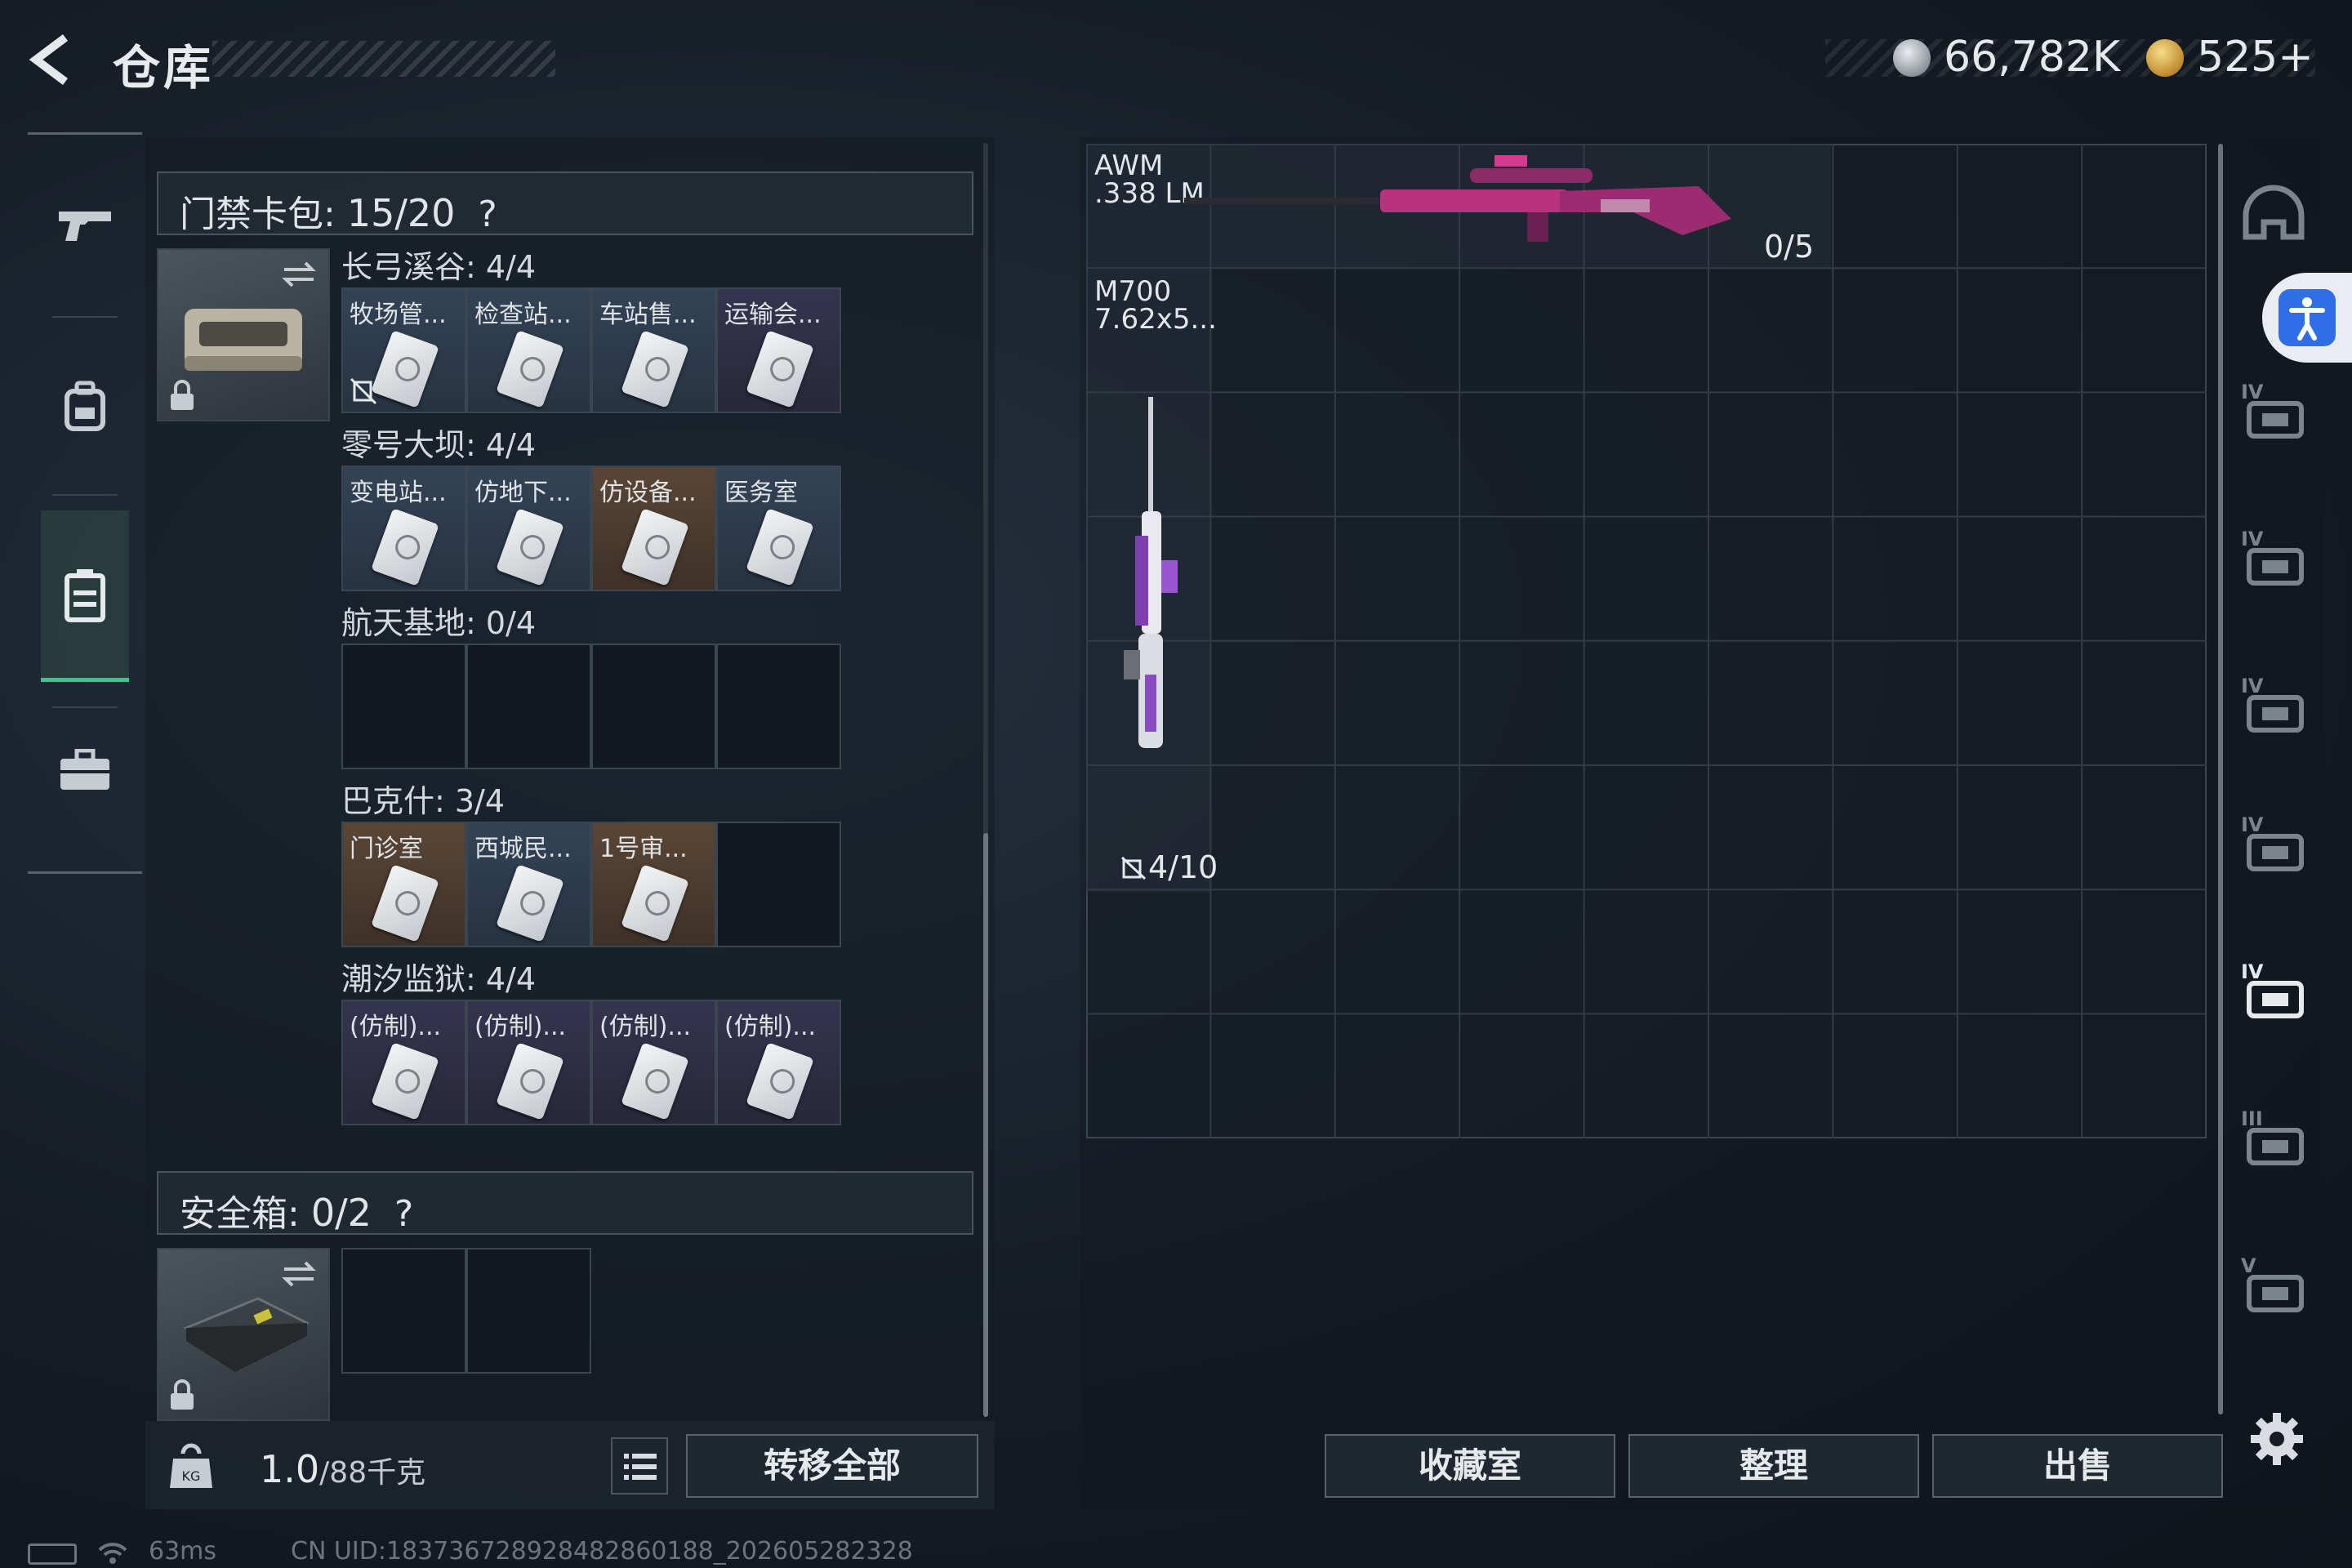  Describe the element at coordinates (2273, 415) in the screenshot. I see `armor-iv-icon-1: IV` at that location.